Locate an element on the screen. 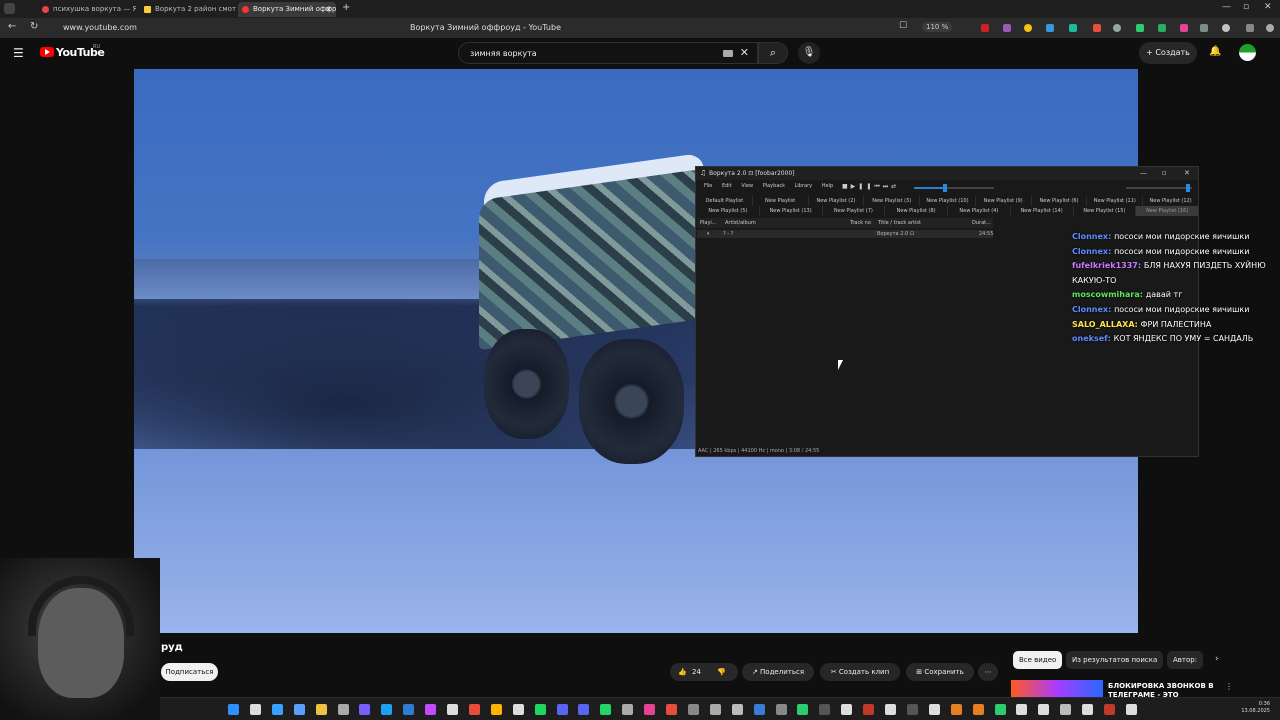 This screenshot has height=720, width=1280. menu-file: File is located at coordinates (708, 186).